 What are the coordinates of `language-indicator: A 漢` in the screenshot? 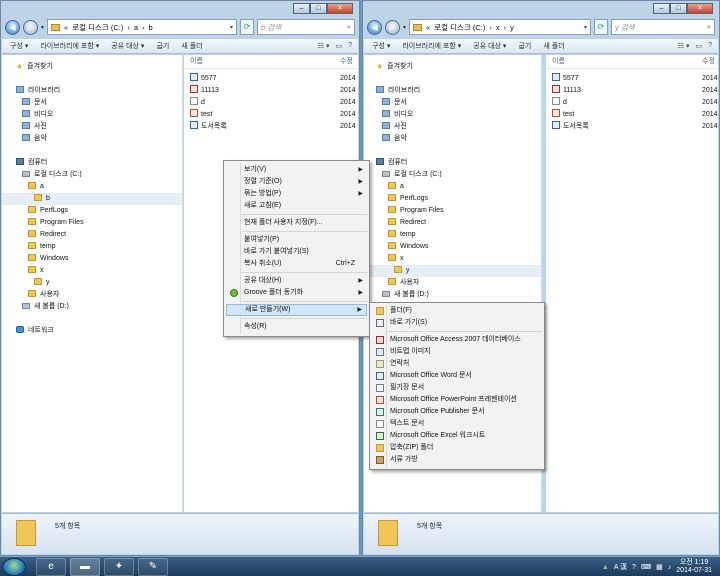 It's located at (620, 567).